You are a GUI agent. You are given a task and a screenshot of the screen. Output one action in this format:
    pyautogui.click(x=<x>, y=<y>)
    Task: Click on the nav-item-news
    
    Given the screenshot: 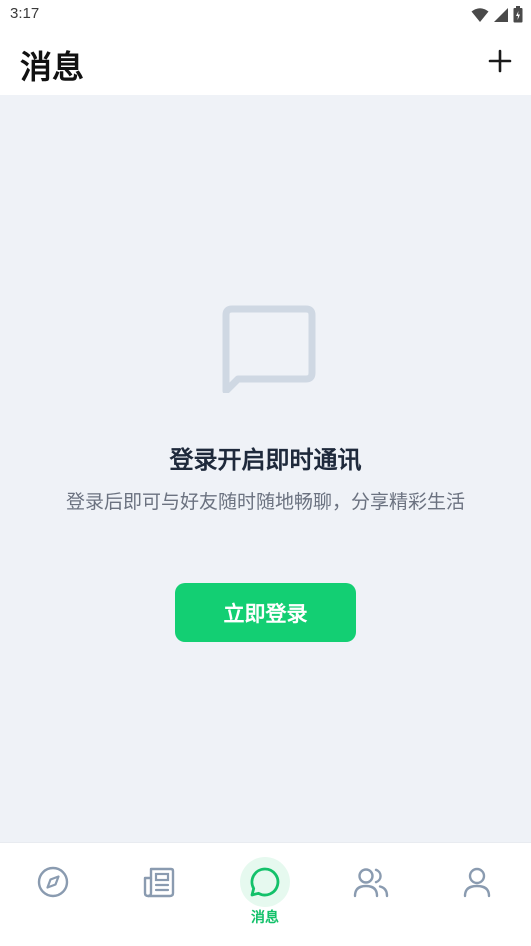 What is the action you would take?
    pyautogui.click(x=159, y=893)
    